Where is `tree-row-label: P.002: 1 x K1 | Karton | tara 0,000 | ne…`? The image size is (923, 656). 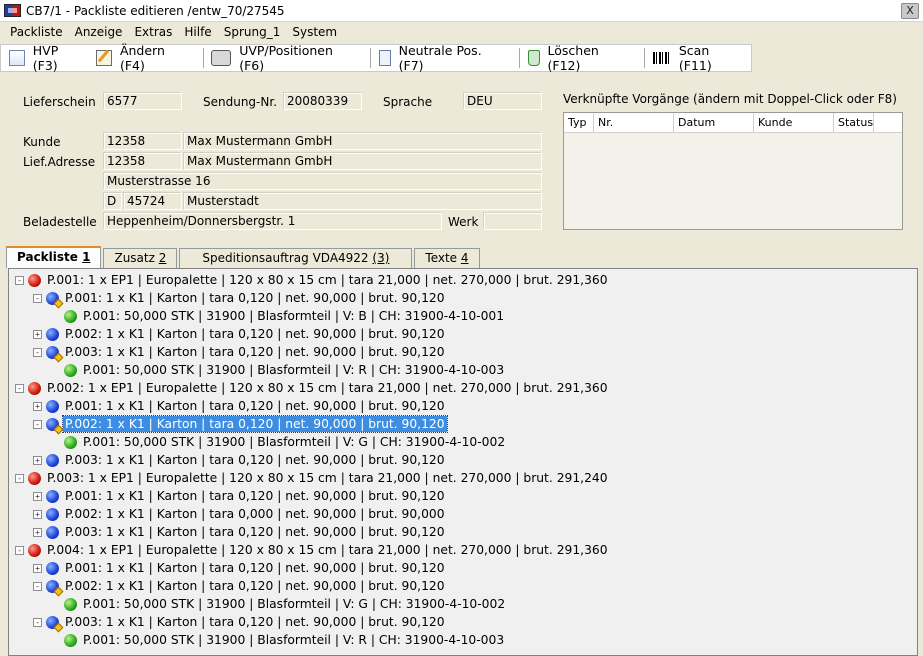 tree-row-label: P.002: 1 x K1 | Karton | tara 0,000 | ne… is located at coordinates (255, 514).